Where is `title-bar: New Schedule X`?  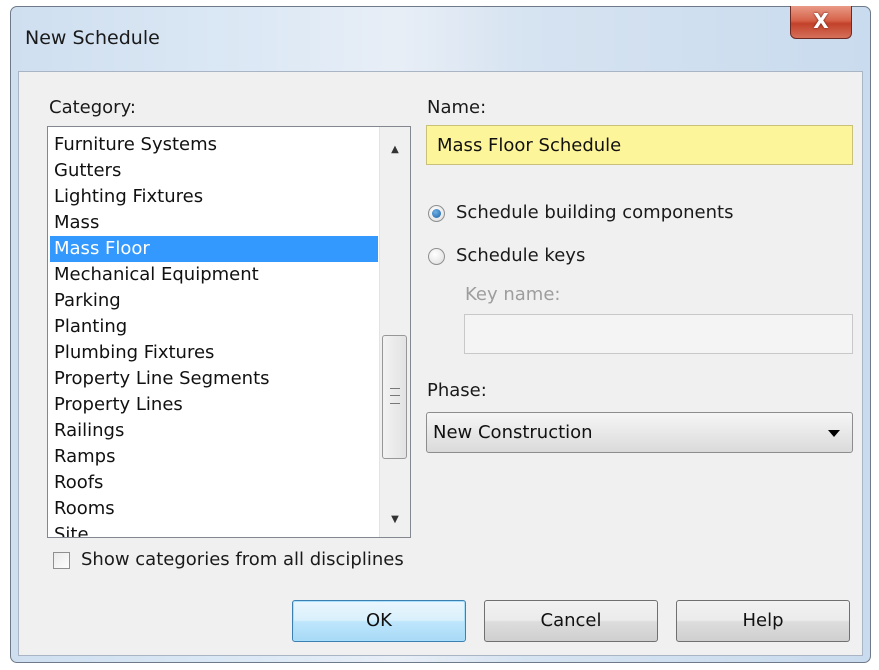 title-bar: New Schedule X is located at coordinates (440, 38).